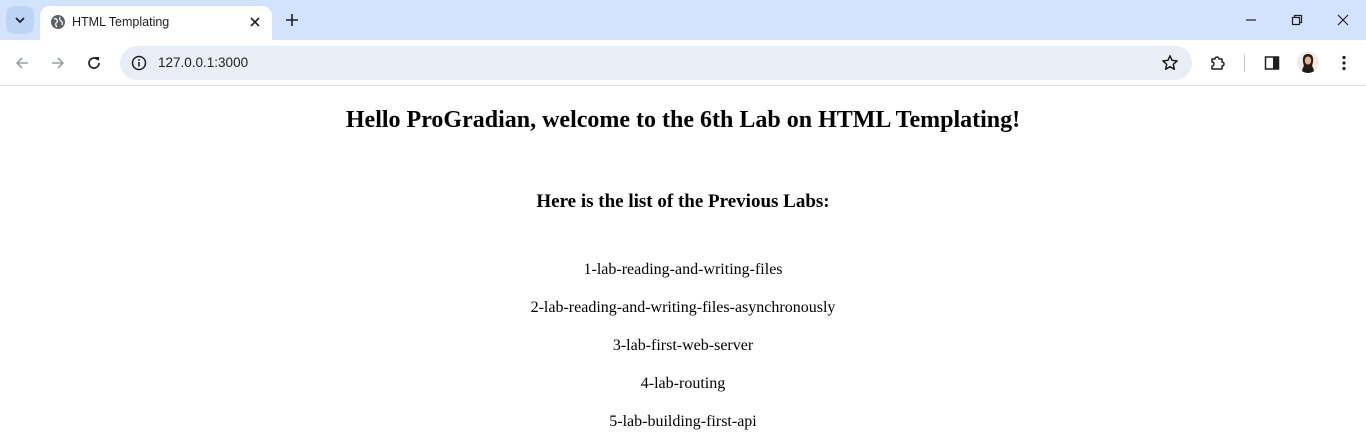  I want to click on tab-search-button, so click(20, 20).